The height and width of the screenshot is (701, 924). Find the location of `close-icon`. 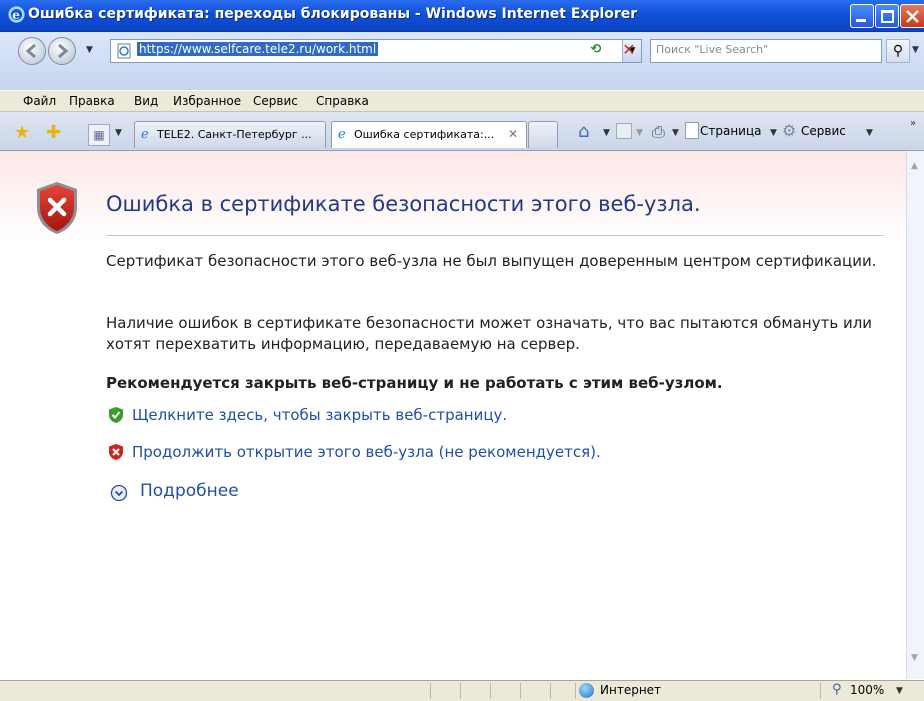

close-icon is located at coordinates (912, 16).